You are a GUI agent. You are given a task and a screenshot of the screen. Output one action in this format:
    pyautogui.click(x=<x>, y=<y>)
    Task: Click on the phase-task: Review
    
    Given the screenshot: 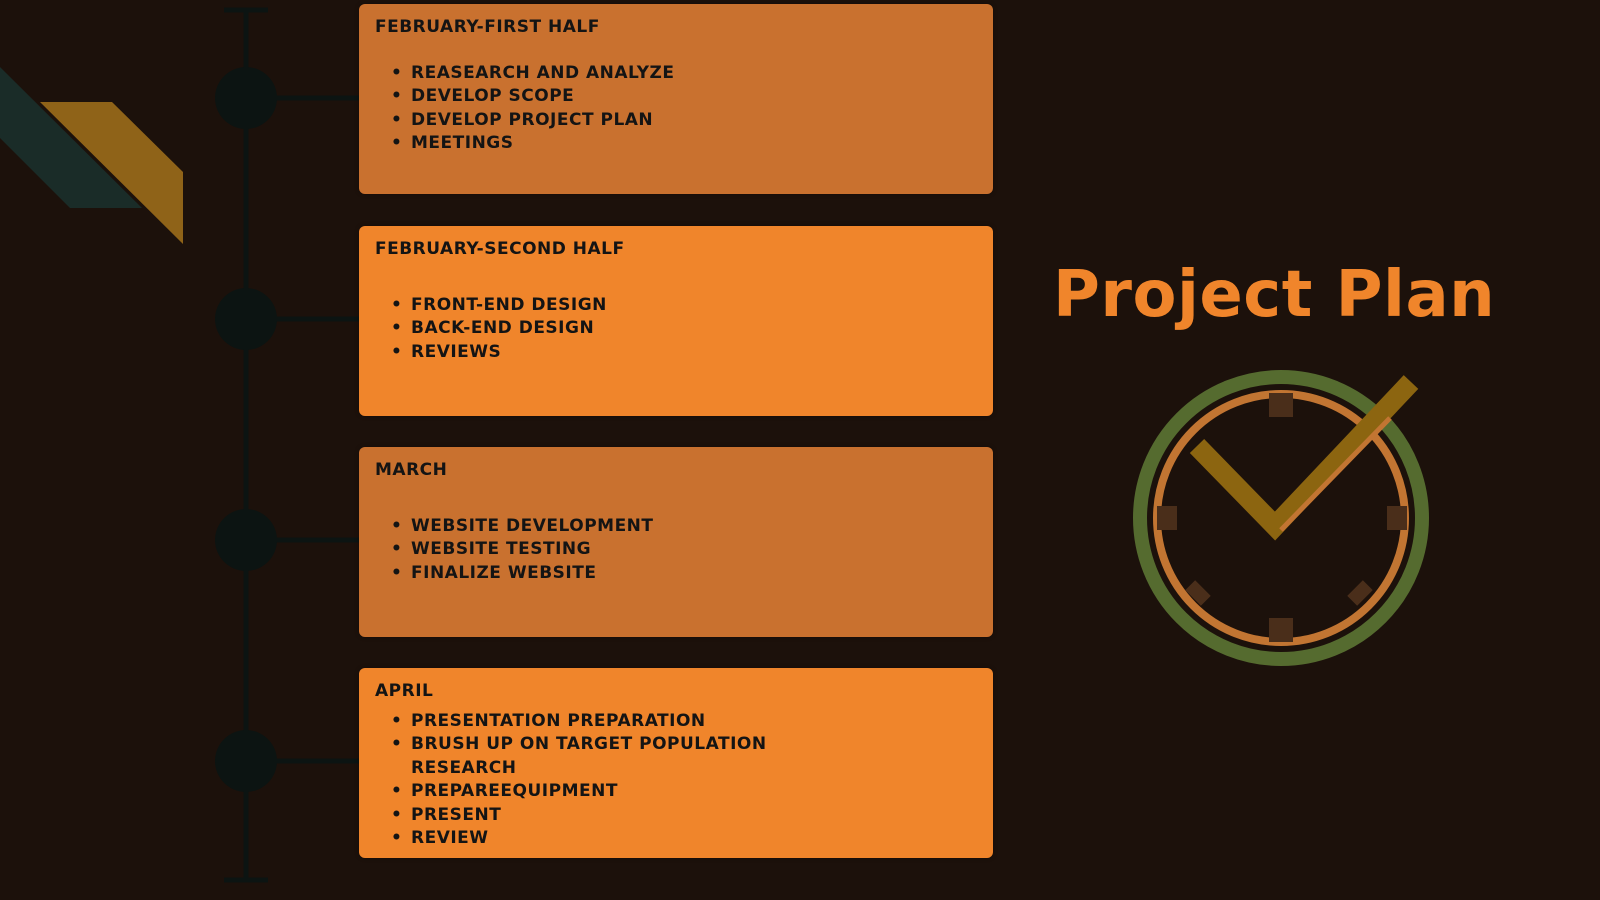 What is the action you would take?
    pyautogui.click(x=581, y=839)
    